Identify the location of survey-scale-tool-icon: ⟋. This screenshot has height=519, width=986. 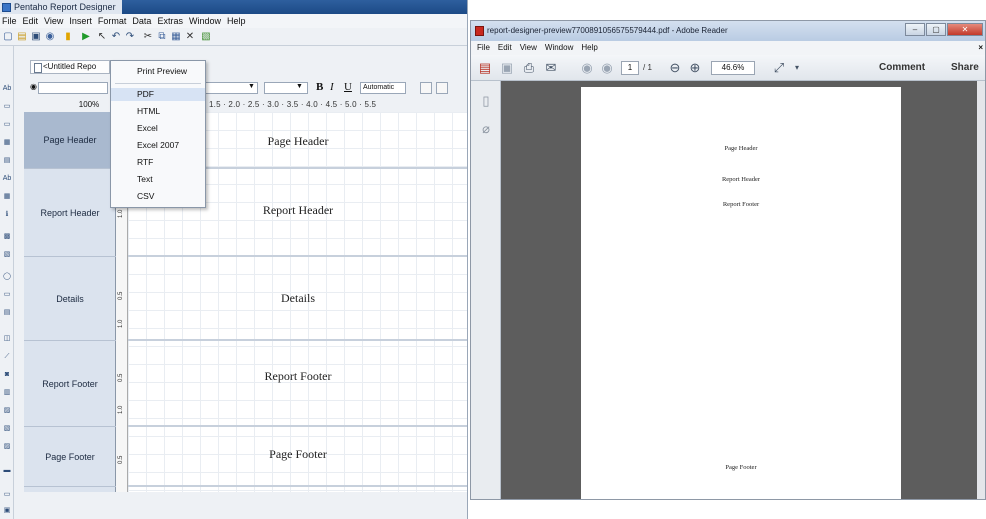
(7, 357).